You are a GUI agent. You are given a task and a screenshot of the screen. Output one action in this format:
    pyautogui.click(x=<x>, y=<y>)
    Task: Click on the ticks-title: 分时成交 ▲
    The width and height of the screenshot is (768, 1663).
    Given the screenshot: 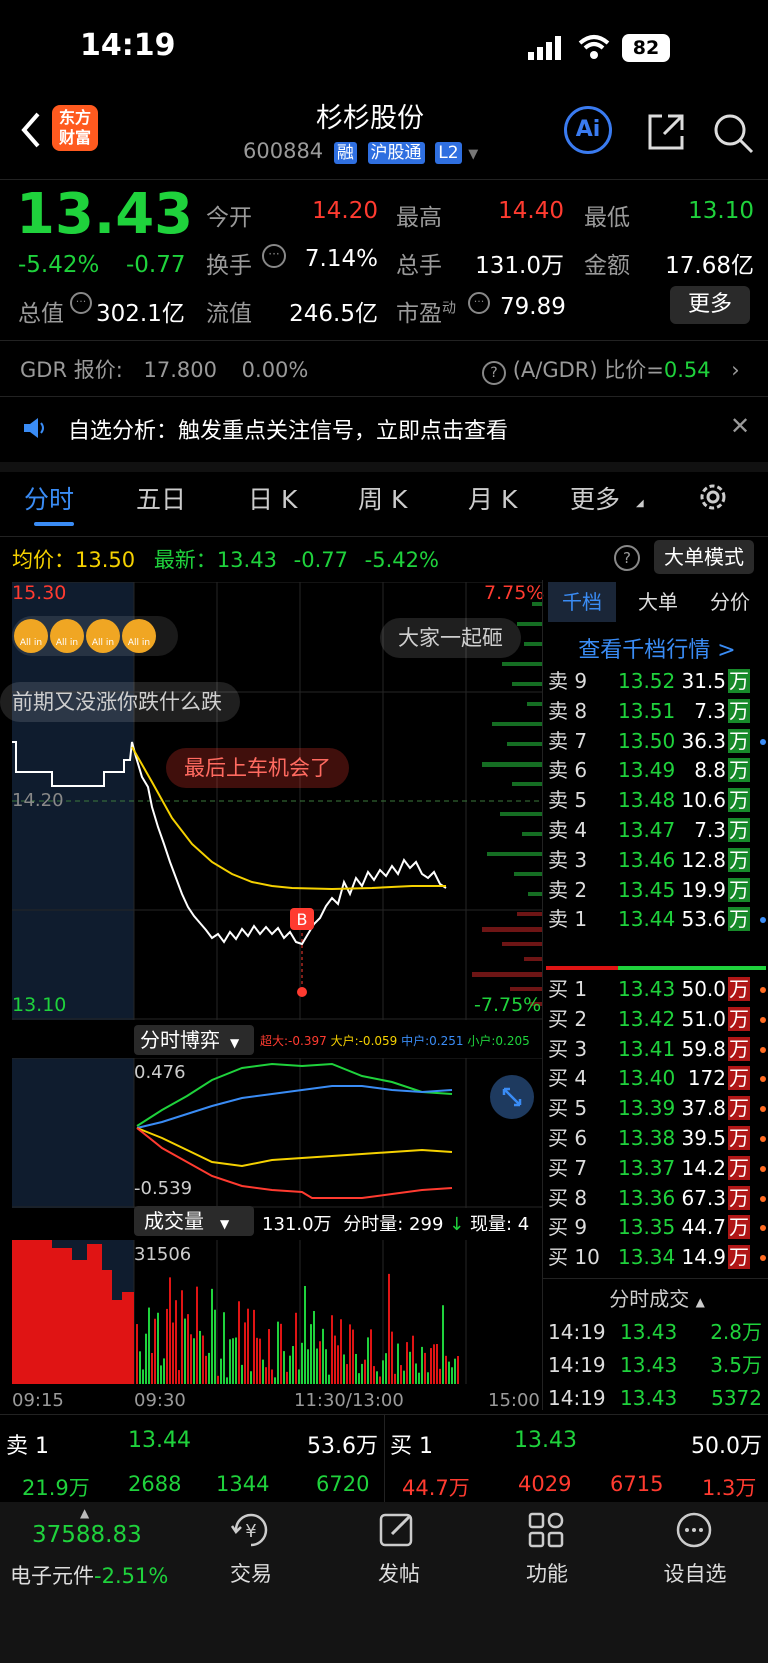 What is the action you would take?
    pyautogui.click(x=657, y=1297)
    